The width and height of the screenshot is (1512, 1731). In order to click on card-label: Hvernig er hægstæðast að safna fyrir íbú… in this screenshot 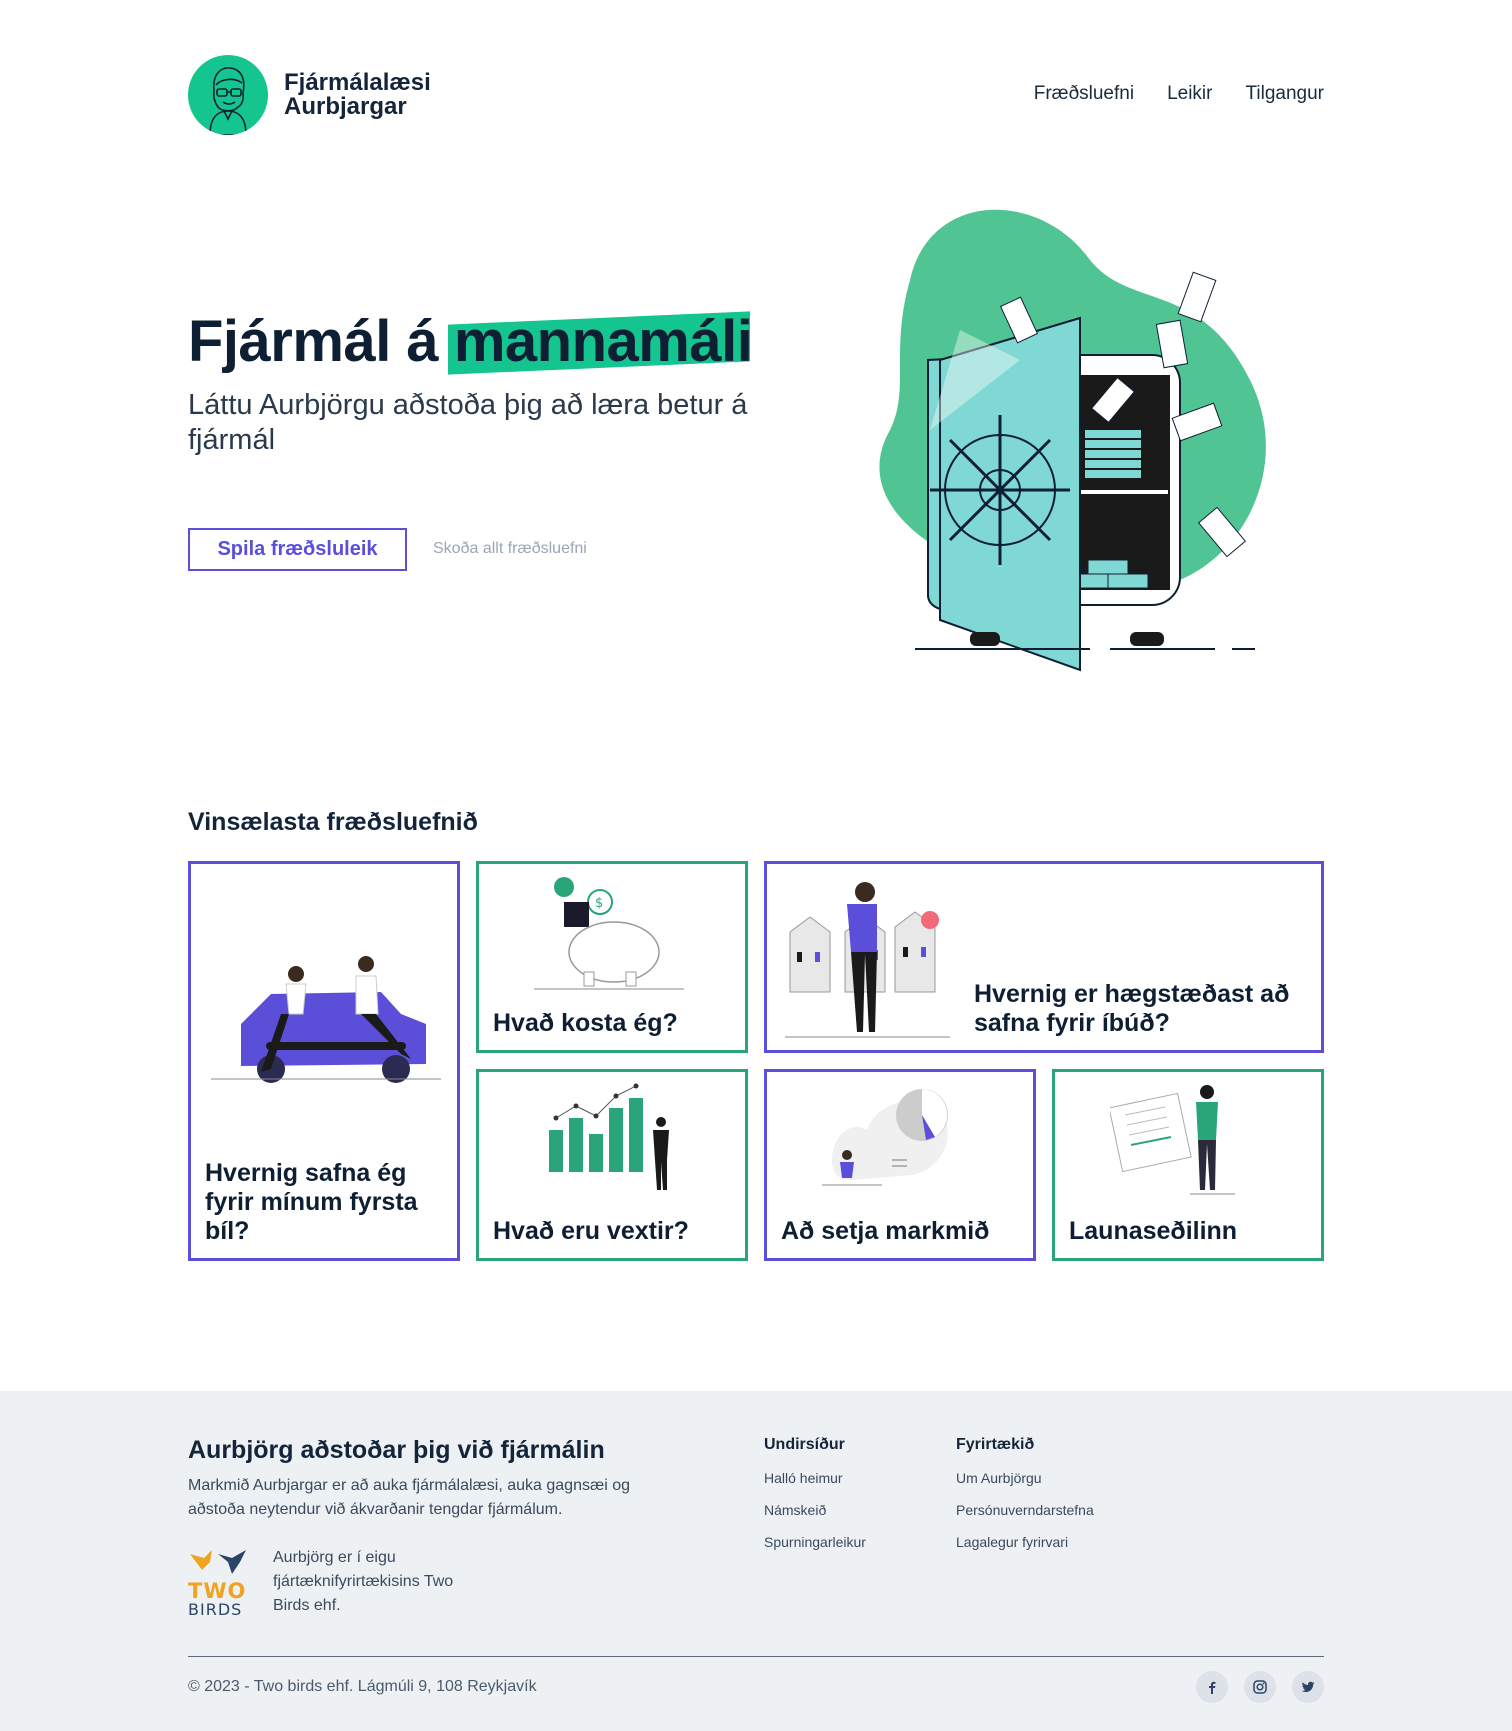, I will do `click(1132, 1008)`.